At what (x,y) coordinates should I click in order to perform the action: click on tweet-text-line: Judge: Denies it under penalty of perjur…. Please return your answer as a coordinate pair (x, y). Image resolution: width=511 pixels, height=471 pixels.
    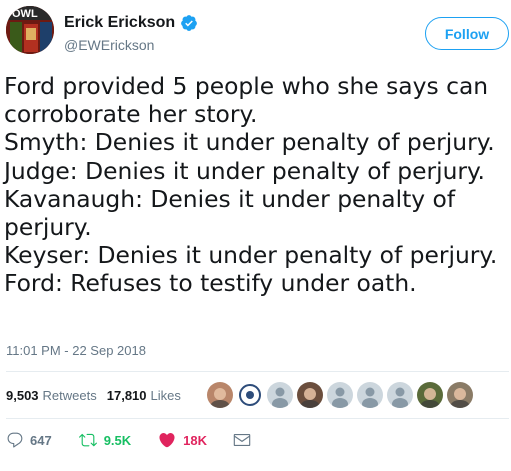
    Looking at the image, I should click on (244, 170).